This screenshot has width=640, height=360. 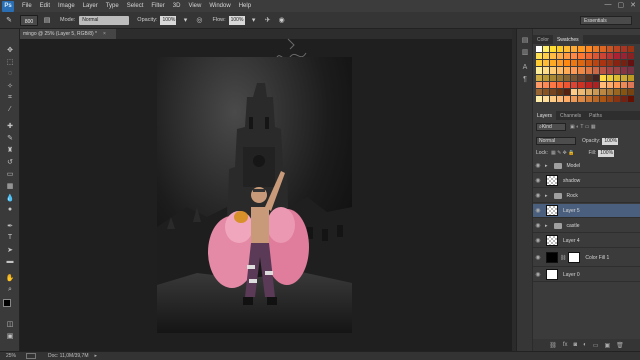 What do you see at coordinates (45, 6) in the screenshot?
I see `menu-edit: Edit` at bounding box center [45, 6].